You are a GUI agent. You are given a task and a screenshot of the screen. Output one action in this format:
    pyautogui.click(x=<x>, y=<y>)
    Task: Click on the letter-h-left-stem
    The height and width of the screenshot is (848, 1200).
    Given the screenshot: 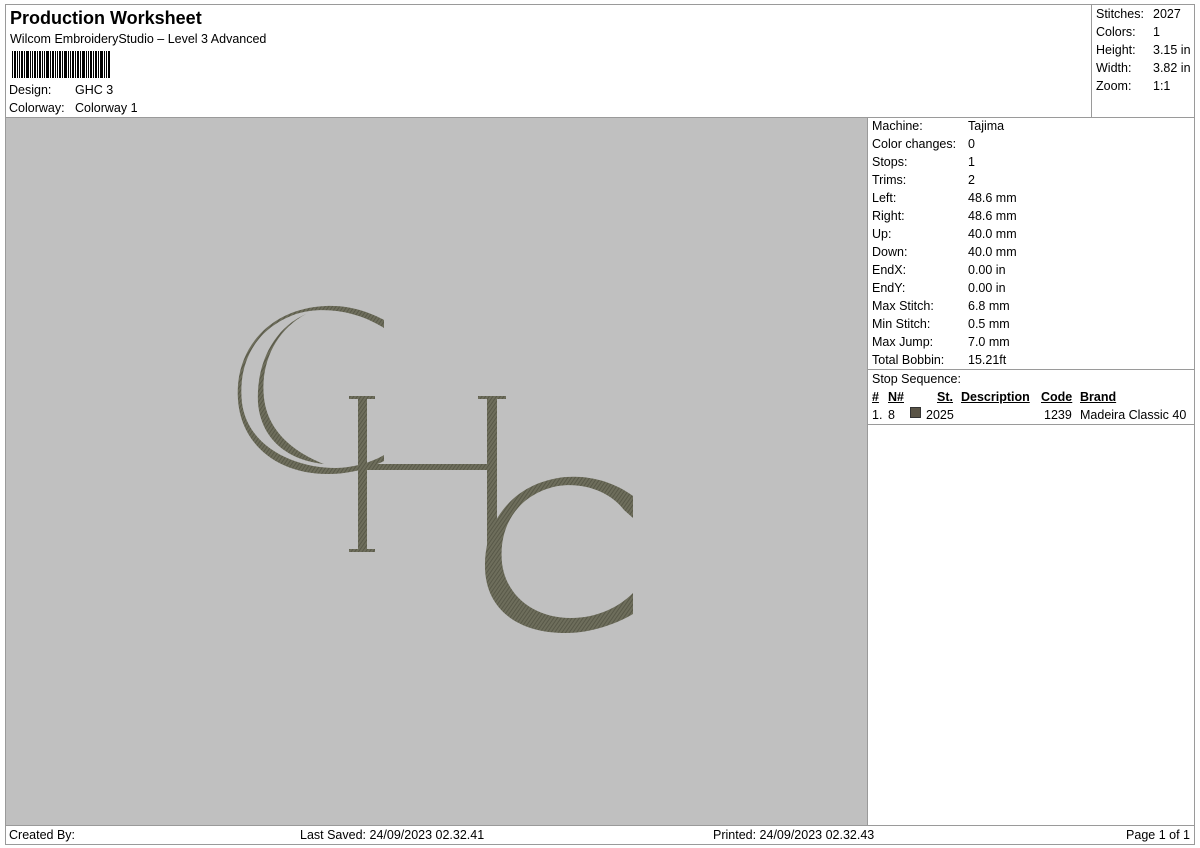 What is the action you would take?
    pyautogui.click(x=362, y=475)
    